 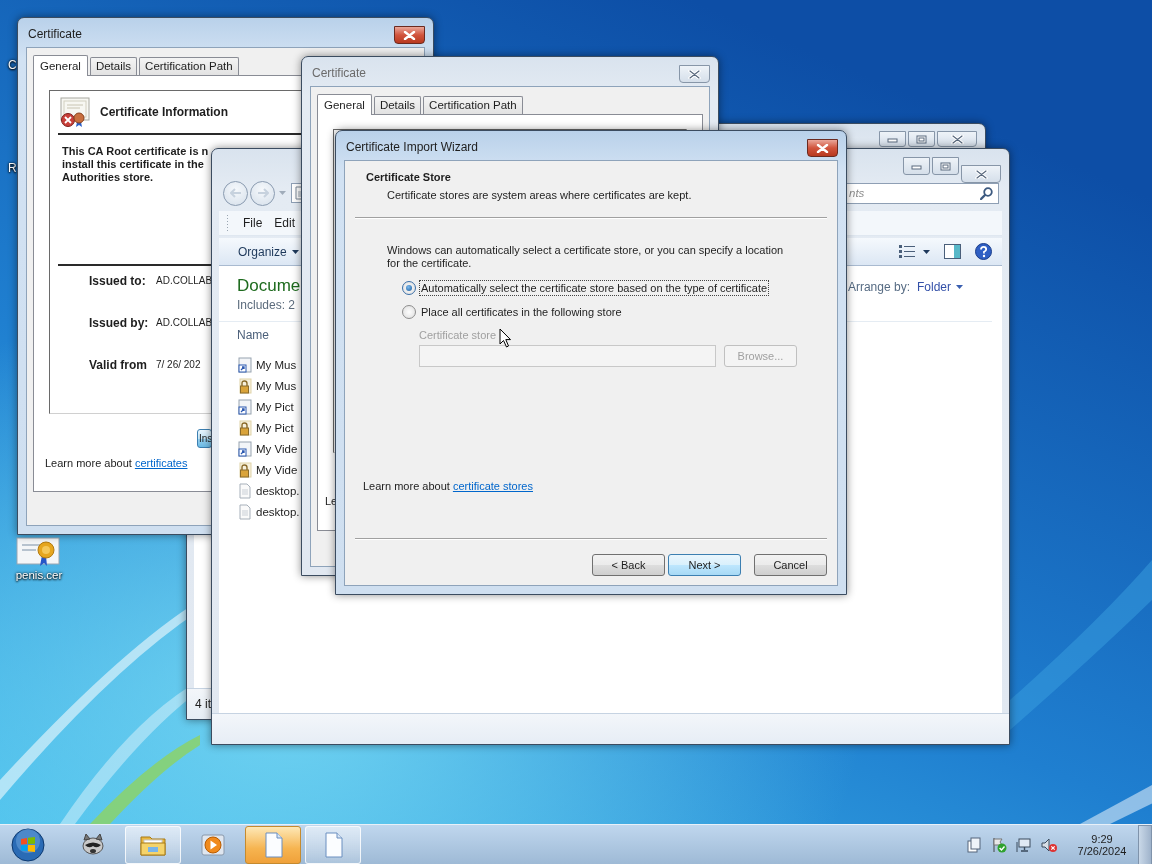 I want to click on arrange-dropdown: Folder, so click(x=940, y=287).